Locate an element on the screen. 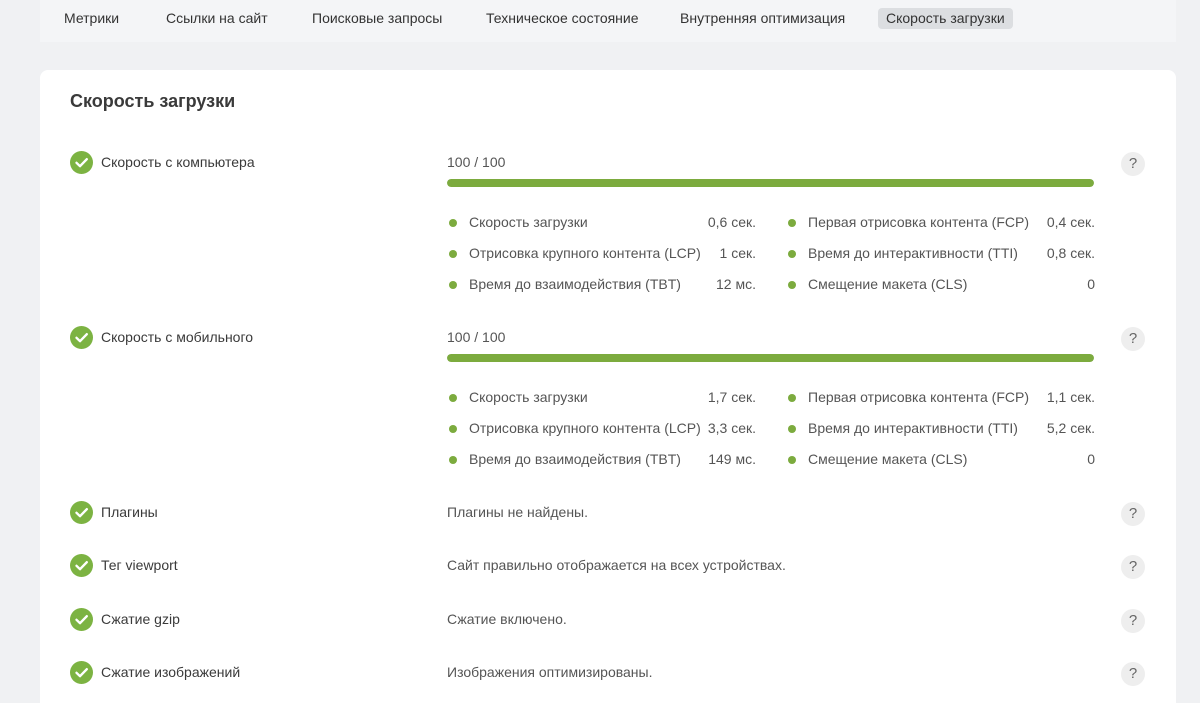 The image size is (1200, 703). viewport-label: Тег viewport is located at coordinates (139, 565).